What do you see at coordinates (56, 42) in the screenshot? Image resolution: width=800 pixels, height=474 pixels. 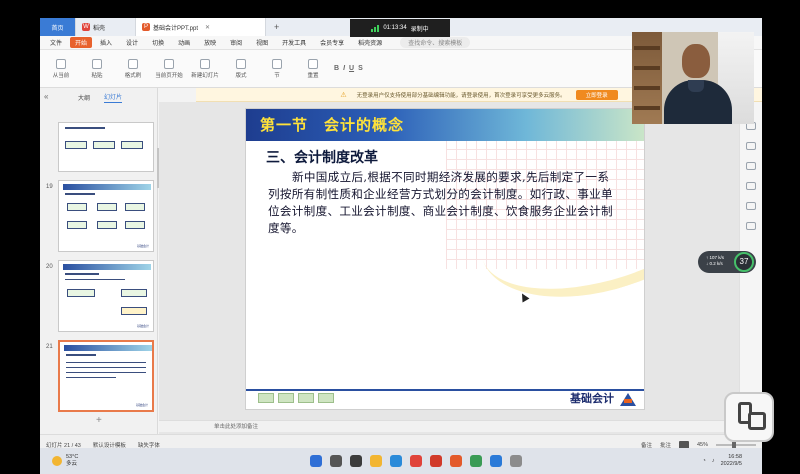 I see `menu-file: 文件` at bounding box center [56, 42].